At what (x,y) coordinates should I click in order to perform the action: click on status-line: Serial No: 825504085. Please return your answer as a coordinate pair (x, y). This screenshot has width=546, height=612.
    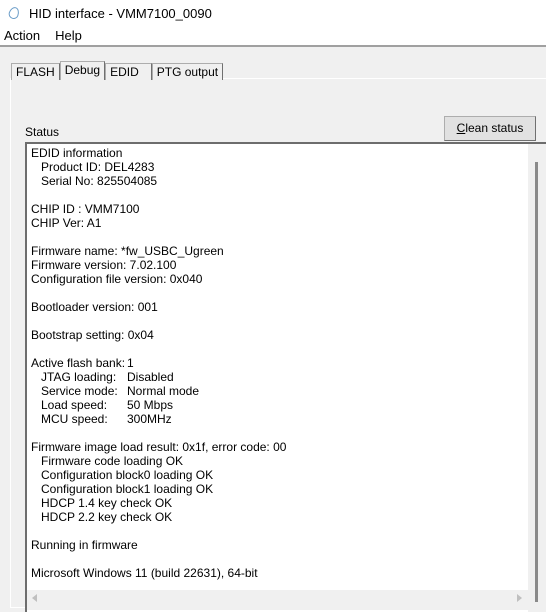
    Looking at the image, I should click on (99, 181).